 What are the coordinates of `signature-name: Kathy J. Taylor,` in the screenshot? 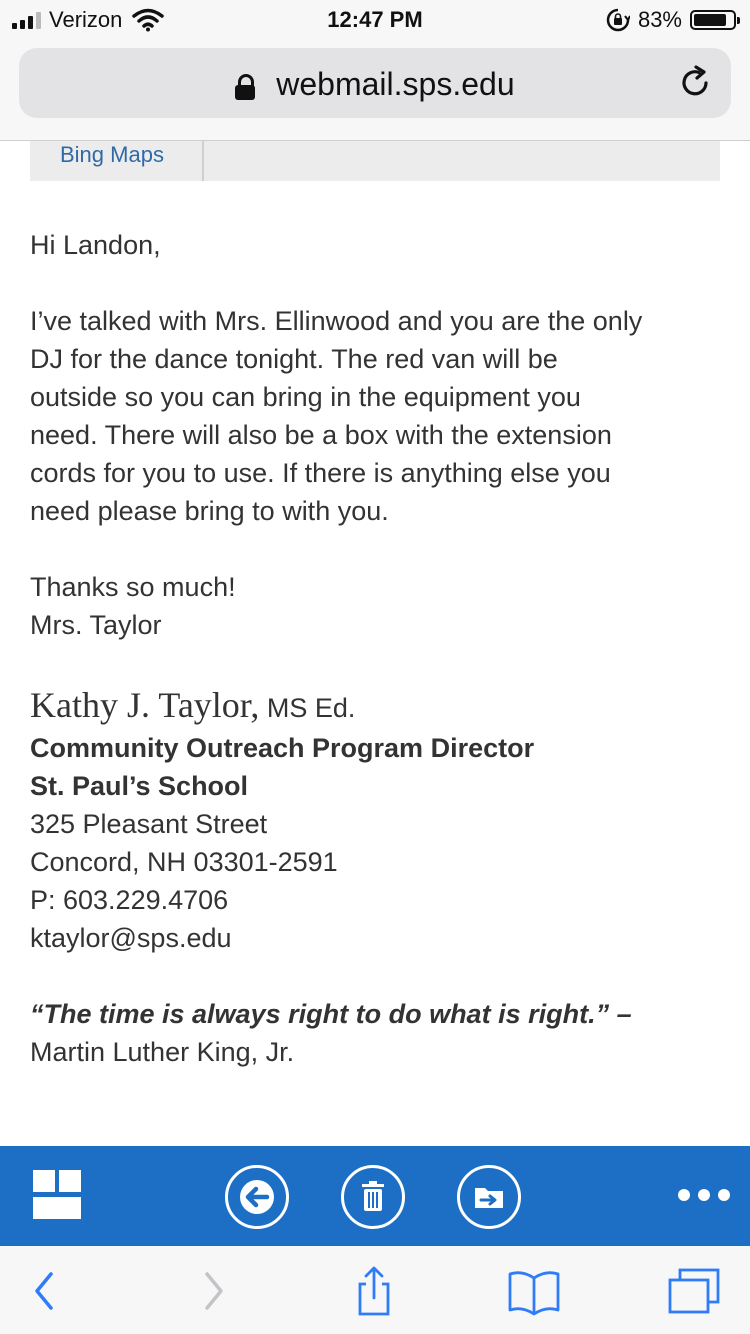 It's located at (145, 705).